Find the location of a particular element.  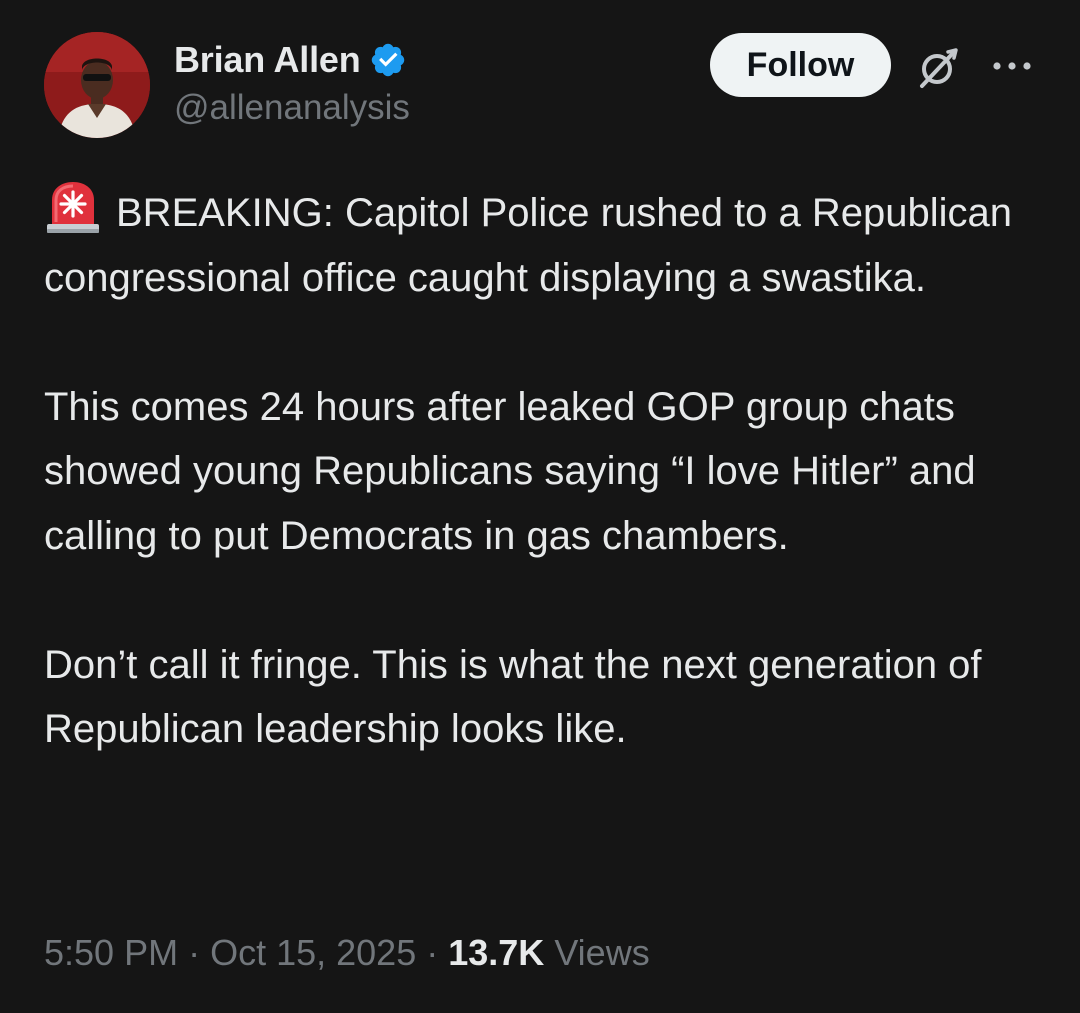

author-handle: @allenanalysis is located at coordinates (292, 108).